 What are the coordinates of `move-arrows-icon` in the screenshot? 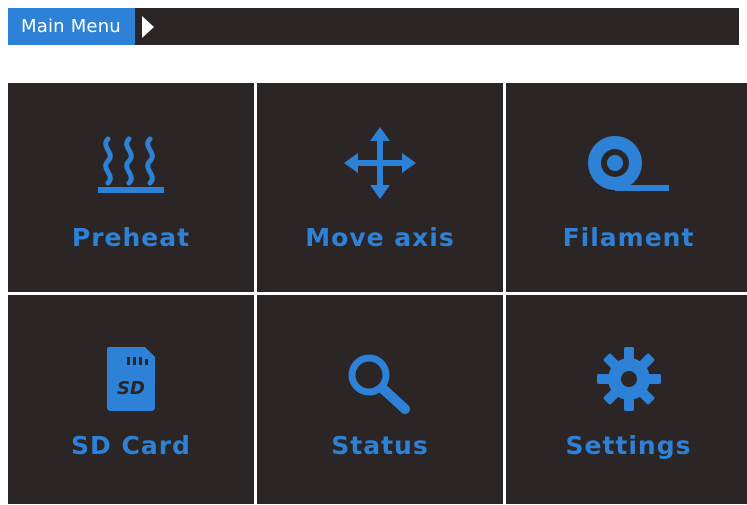 It's located at (380, 163).